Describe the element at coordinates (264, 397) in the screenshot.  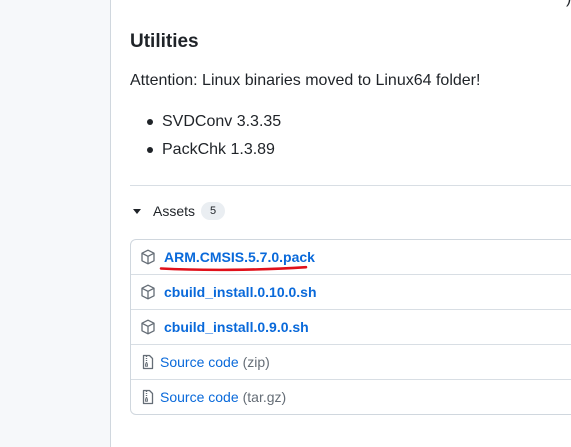
I see `source-ext-label: (tar.gz)` at that location.